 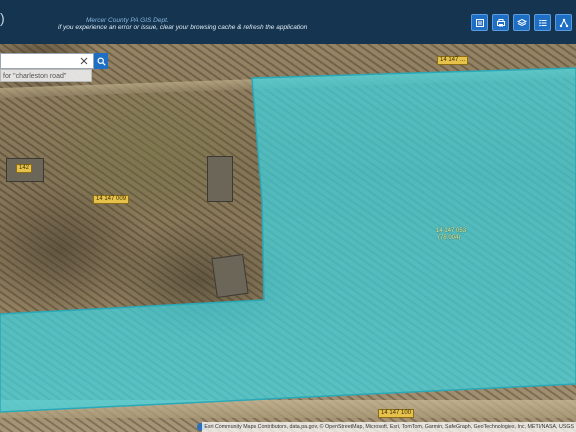 What do you see at coordinates (127, 20) in the screenshot?
I see `department-name: Mercer County PA GIS Dept.` at bounding box center [127, 20].